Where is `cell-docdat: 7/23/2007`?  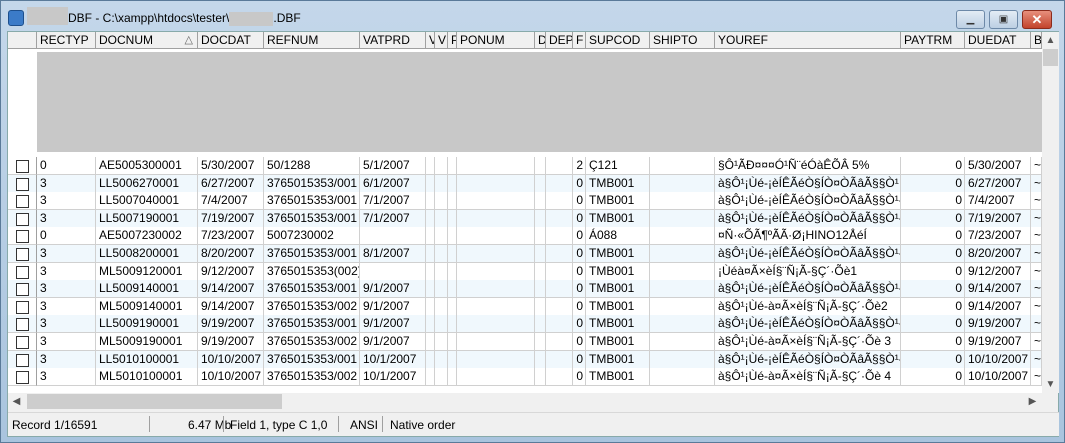 cell-docdat: 7/23/2007 is located at coordinates (231, 236).